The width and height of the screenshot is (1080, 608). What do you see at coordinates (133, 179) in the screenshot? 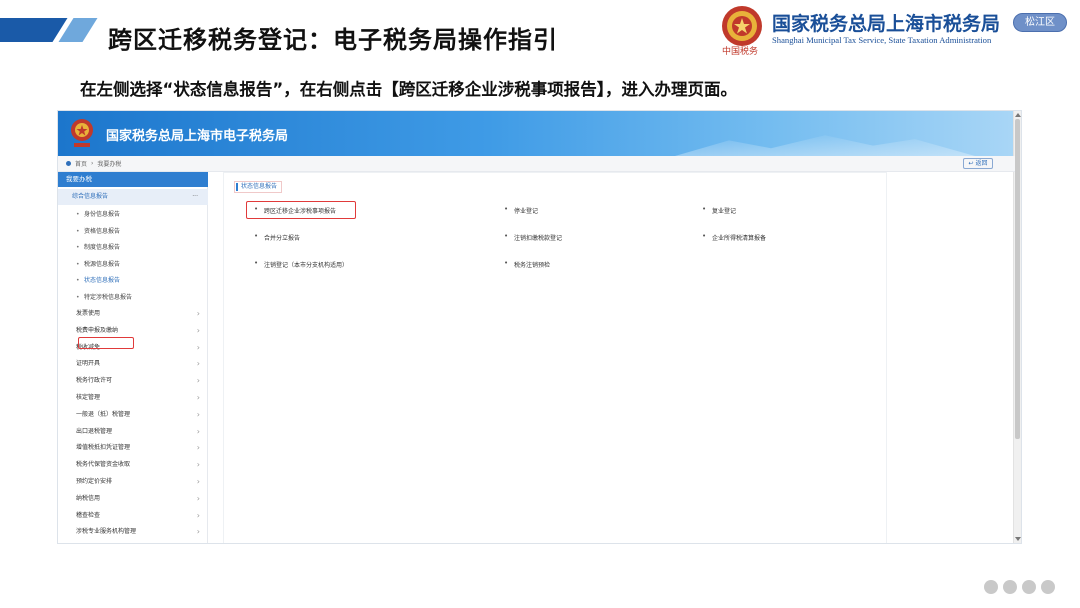
I see `sidebar-header: 我要办税` at bounding box center [133, 179].